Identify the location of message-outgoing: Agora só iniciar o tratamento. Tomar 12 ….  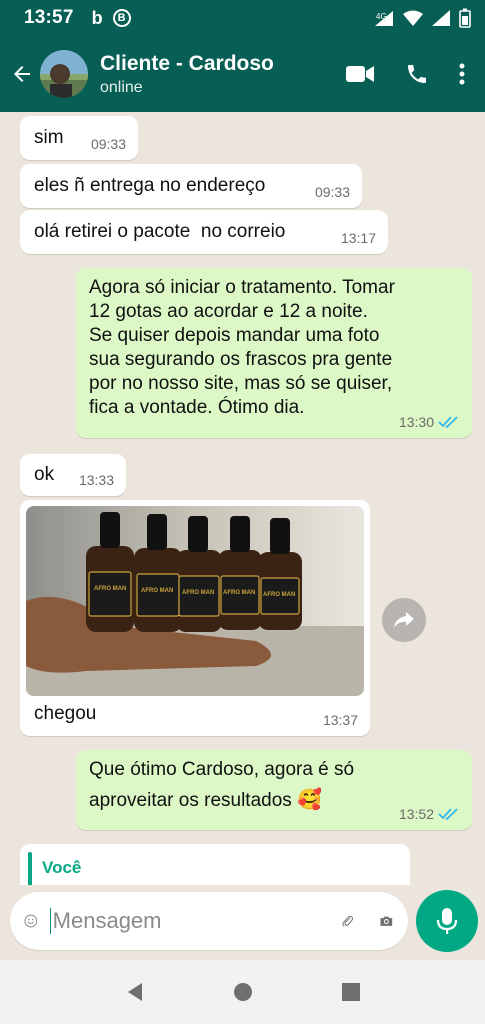
(274, 353).